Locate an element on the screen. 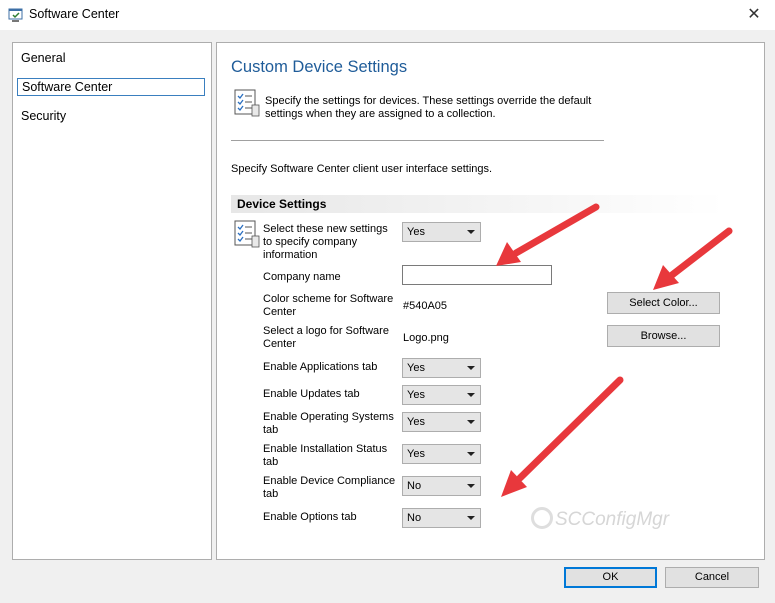 This screenshot has height=603, width=775. cancel-button: Cancel is located at coordinates (712, 577).